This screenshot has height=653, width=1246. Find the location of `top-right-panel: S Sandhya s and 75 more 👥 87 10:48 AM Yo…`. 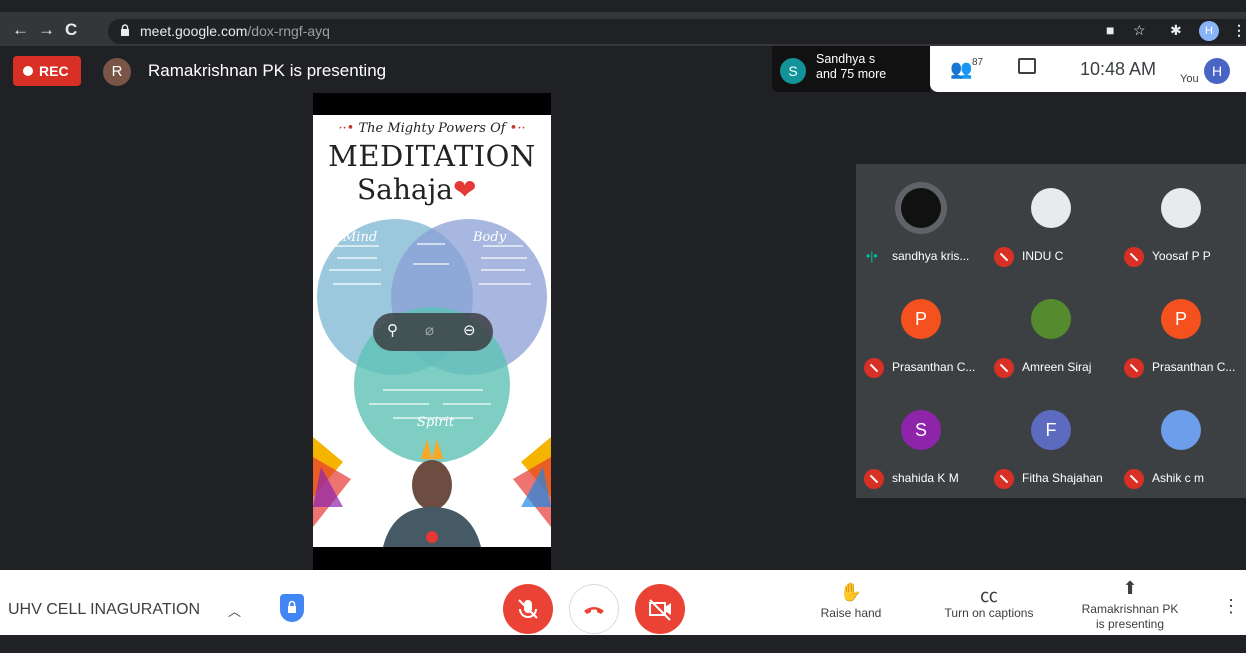

top-right-panel: S Sandhya s and 75 more 👥 87 10:48 AM Yo… is located at coordinates (1009, 69).